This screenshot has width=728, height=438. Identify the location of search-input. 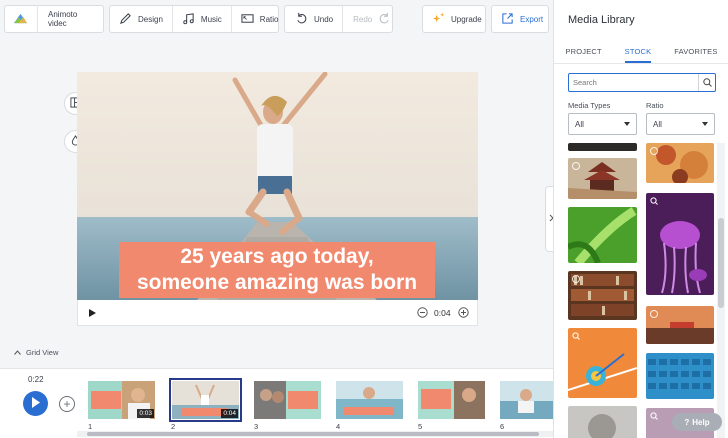
(633, 82).